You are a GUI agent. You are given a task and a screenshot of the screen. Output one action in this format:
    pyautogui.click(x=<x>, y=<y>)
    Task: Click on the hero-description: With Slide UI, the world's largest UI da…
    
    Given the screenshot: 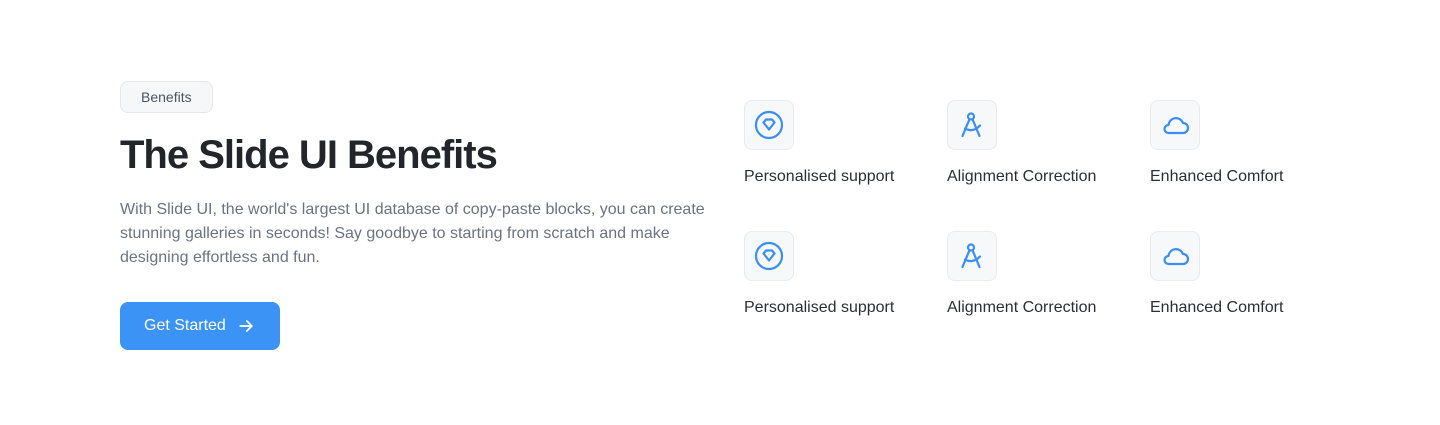 What is the action you would take?
    pyautogui.click(x=412, y=233)
    